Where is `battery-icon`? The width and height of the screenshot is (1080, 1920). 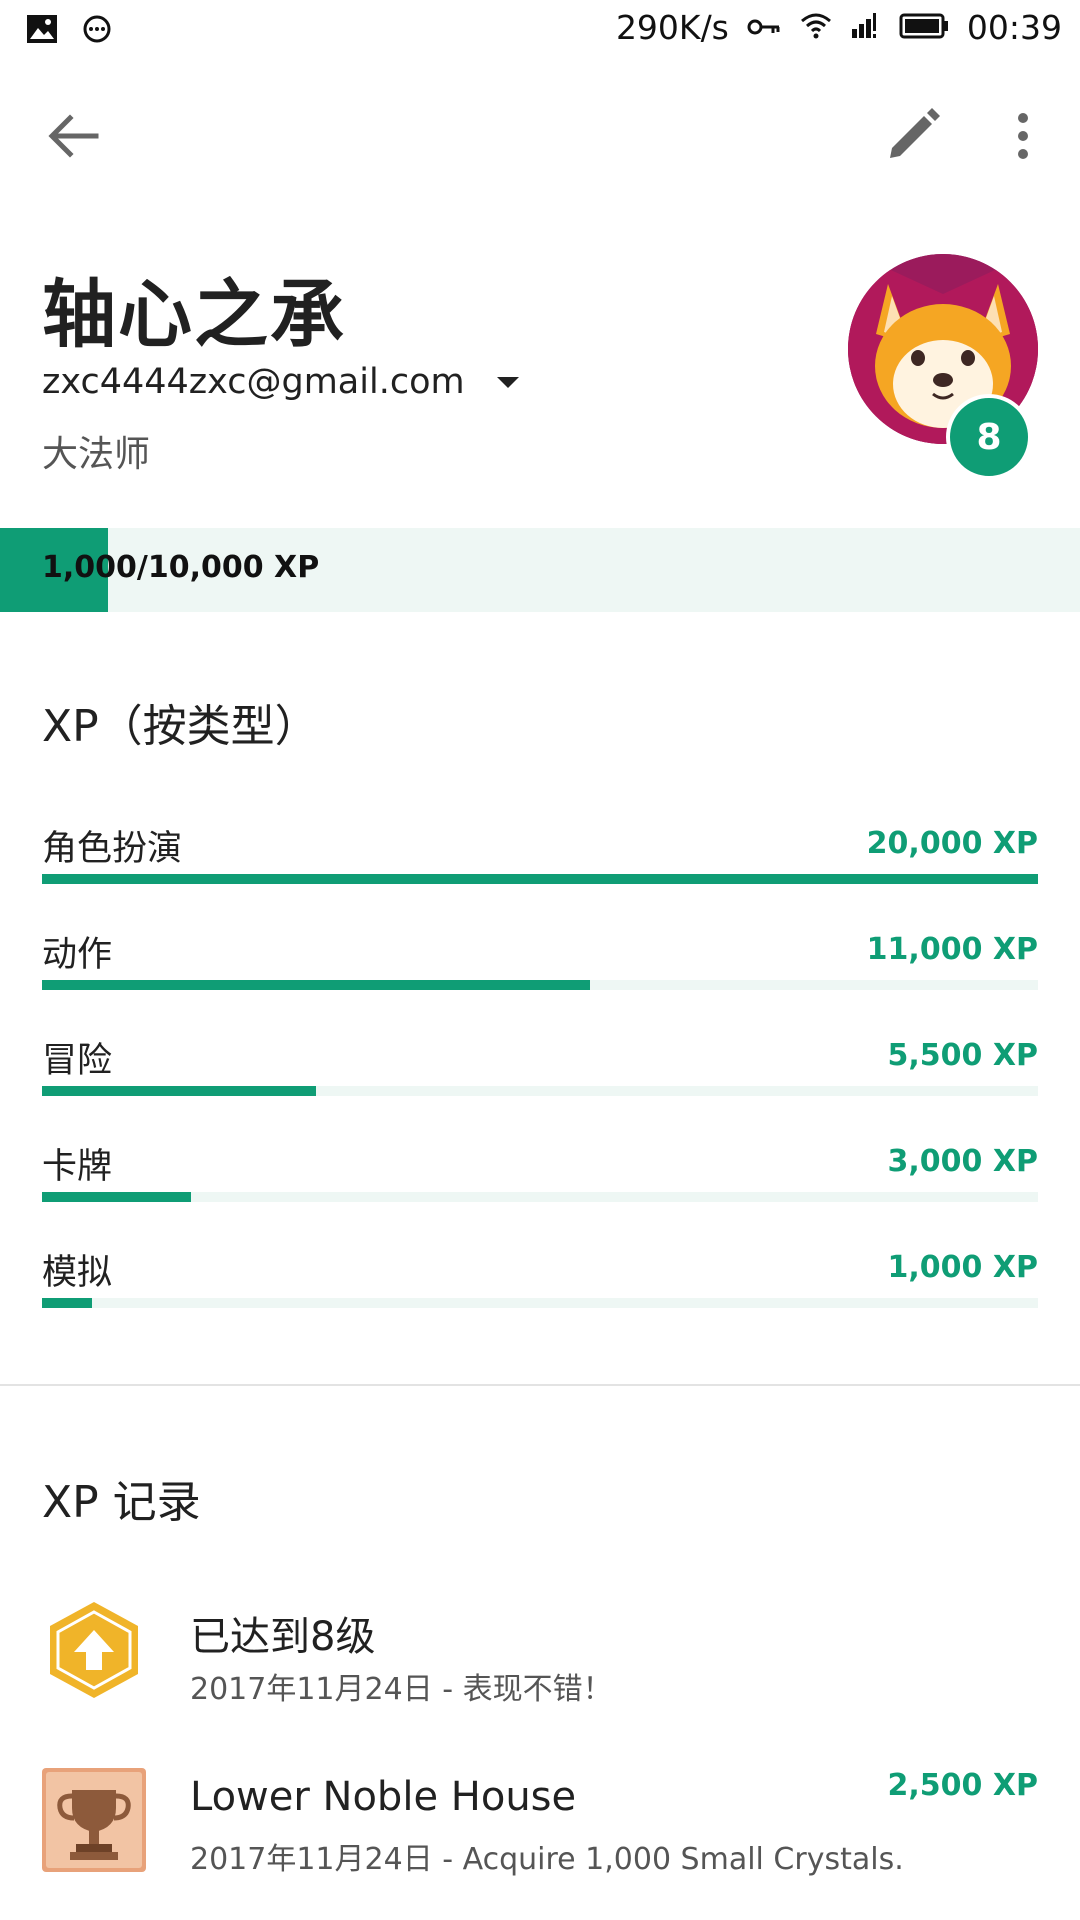
battery-icon is located at coordinates (924, 27).